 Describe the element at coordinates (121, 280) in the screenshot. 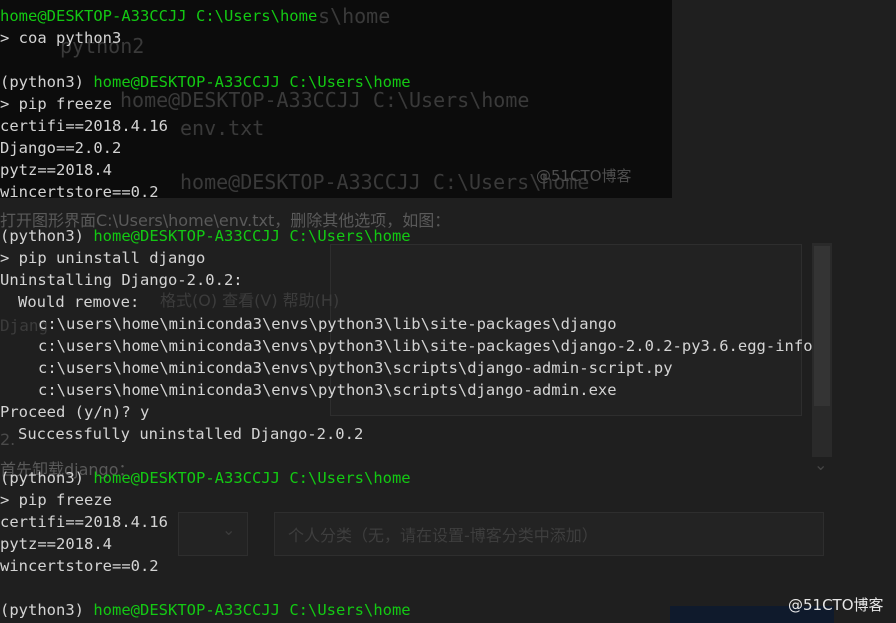

I see `output-line: Uninstalling Django-2.0.2:` at that location.